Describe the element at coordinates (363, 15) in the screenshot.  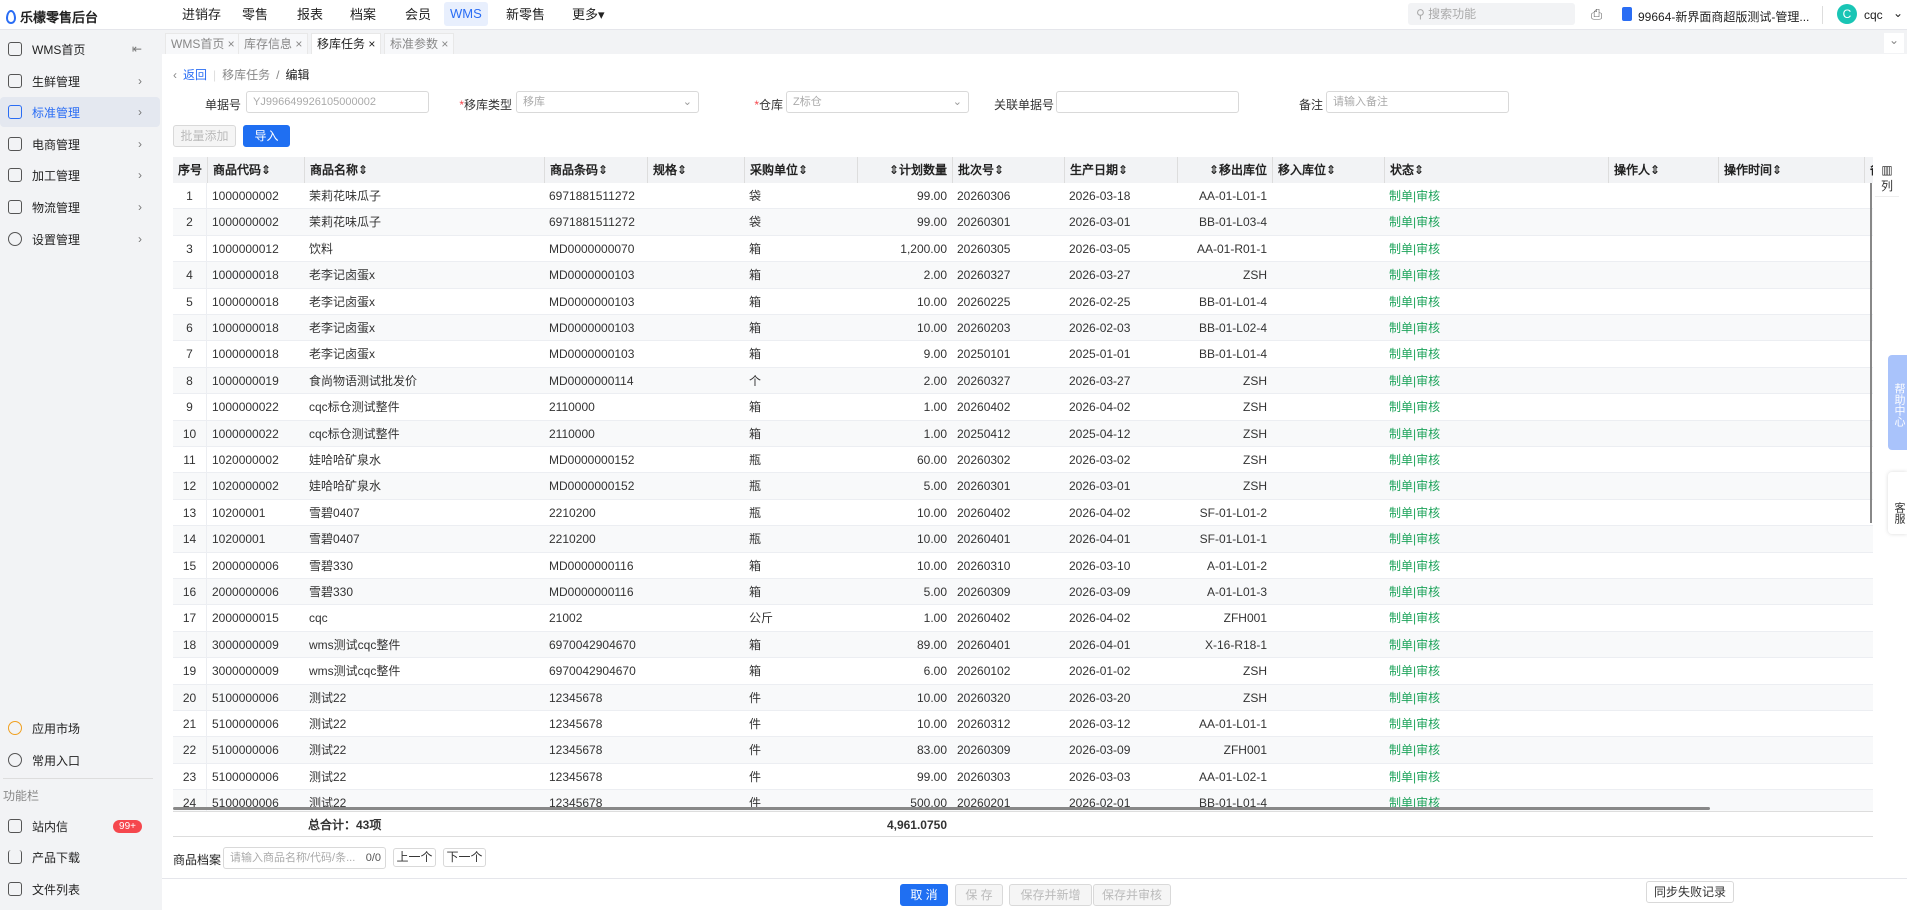
I see `nav-archive: 档案` at that location.